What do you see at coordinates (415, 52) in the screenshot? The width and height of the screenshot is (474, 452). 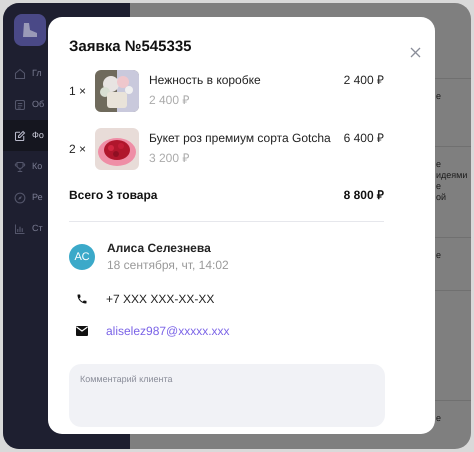 I see `close-icon` at bounding box center [415, 52].